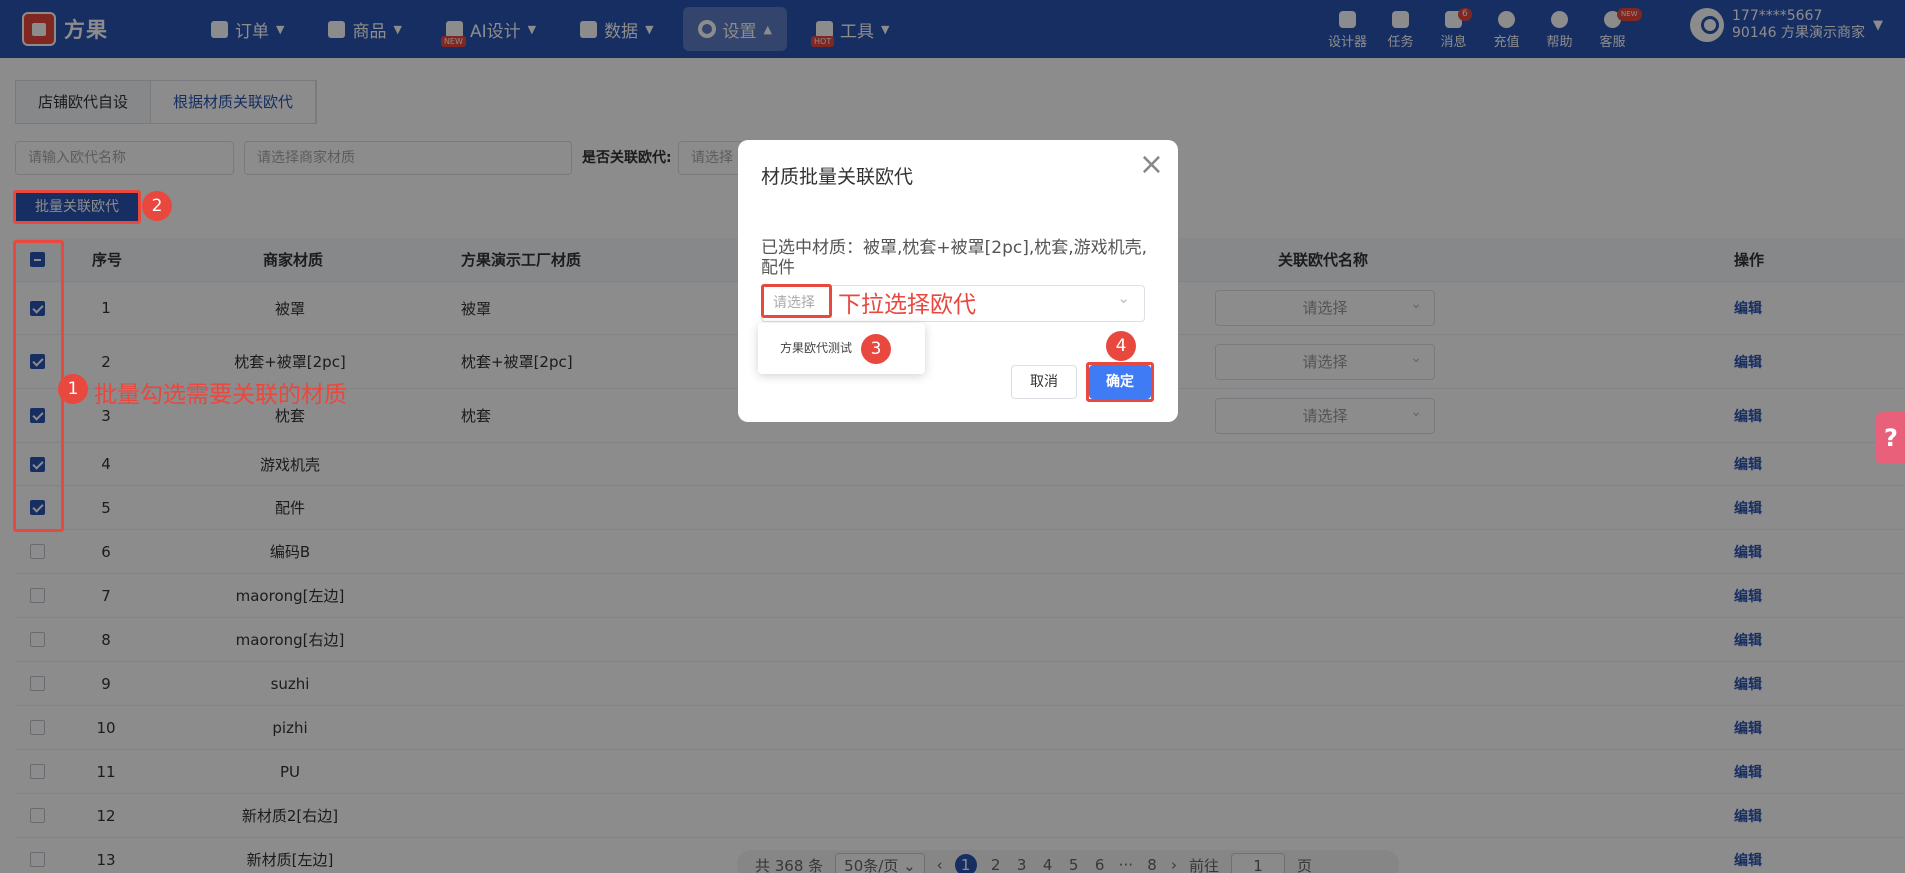  I want to click on annotation-step-3: 3, so click(876, 349).